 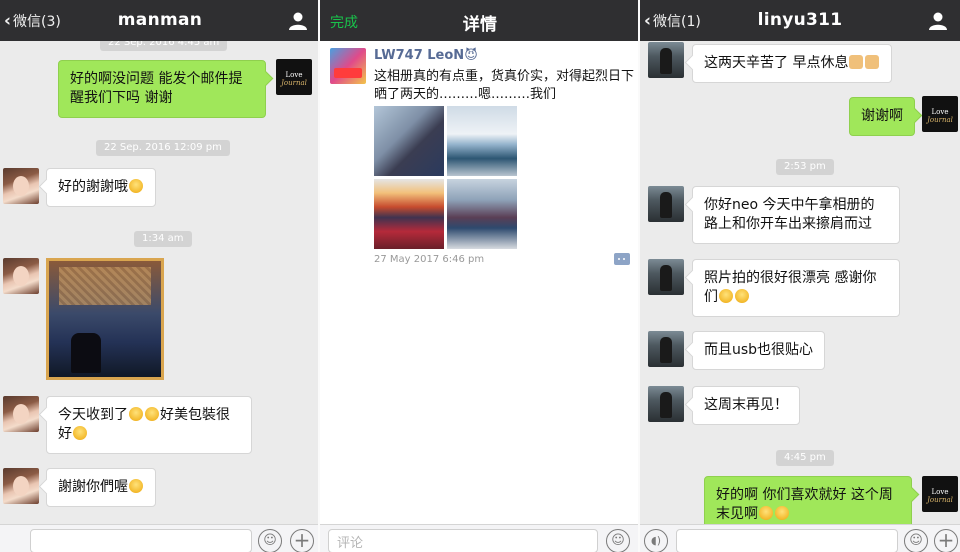 What do you see at coordinates (796, 215) in the screenshot?
I see `message-bubble-incoming: 你好neo 今天中午拿相册的路上和你开车出来擦肩而过` at bounding box center [796, 215].